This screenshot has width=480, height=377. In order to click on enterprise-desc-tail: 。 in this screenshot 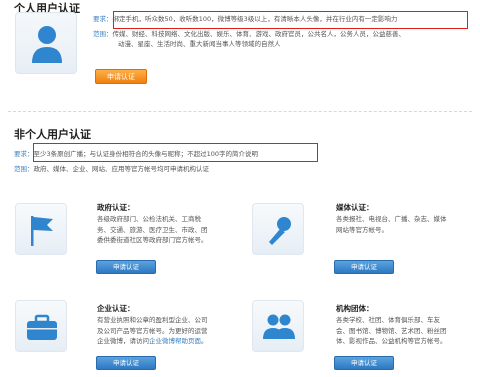, I will do `click(204, 341)`.